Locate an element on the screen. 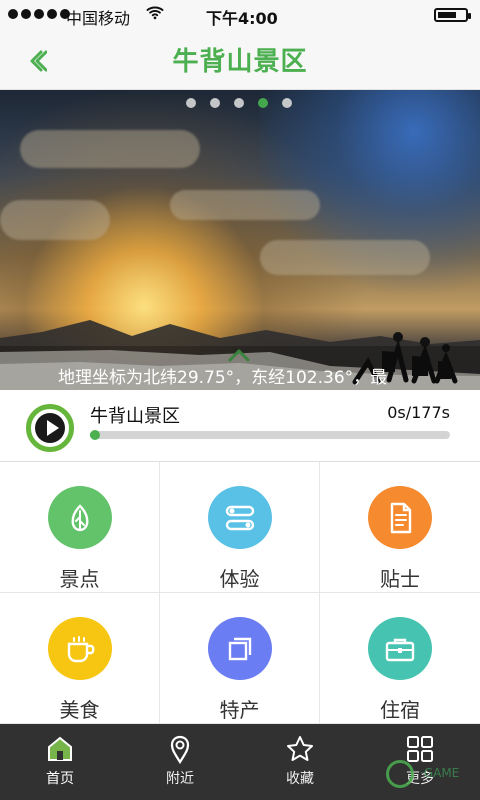  signal-strength-icon is located at coordinates (39, 14).